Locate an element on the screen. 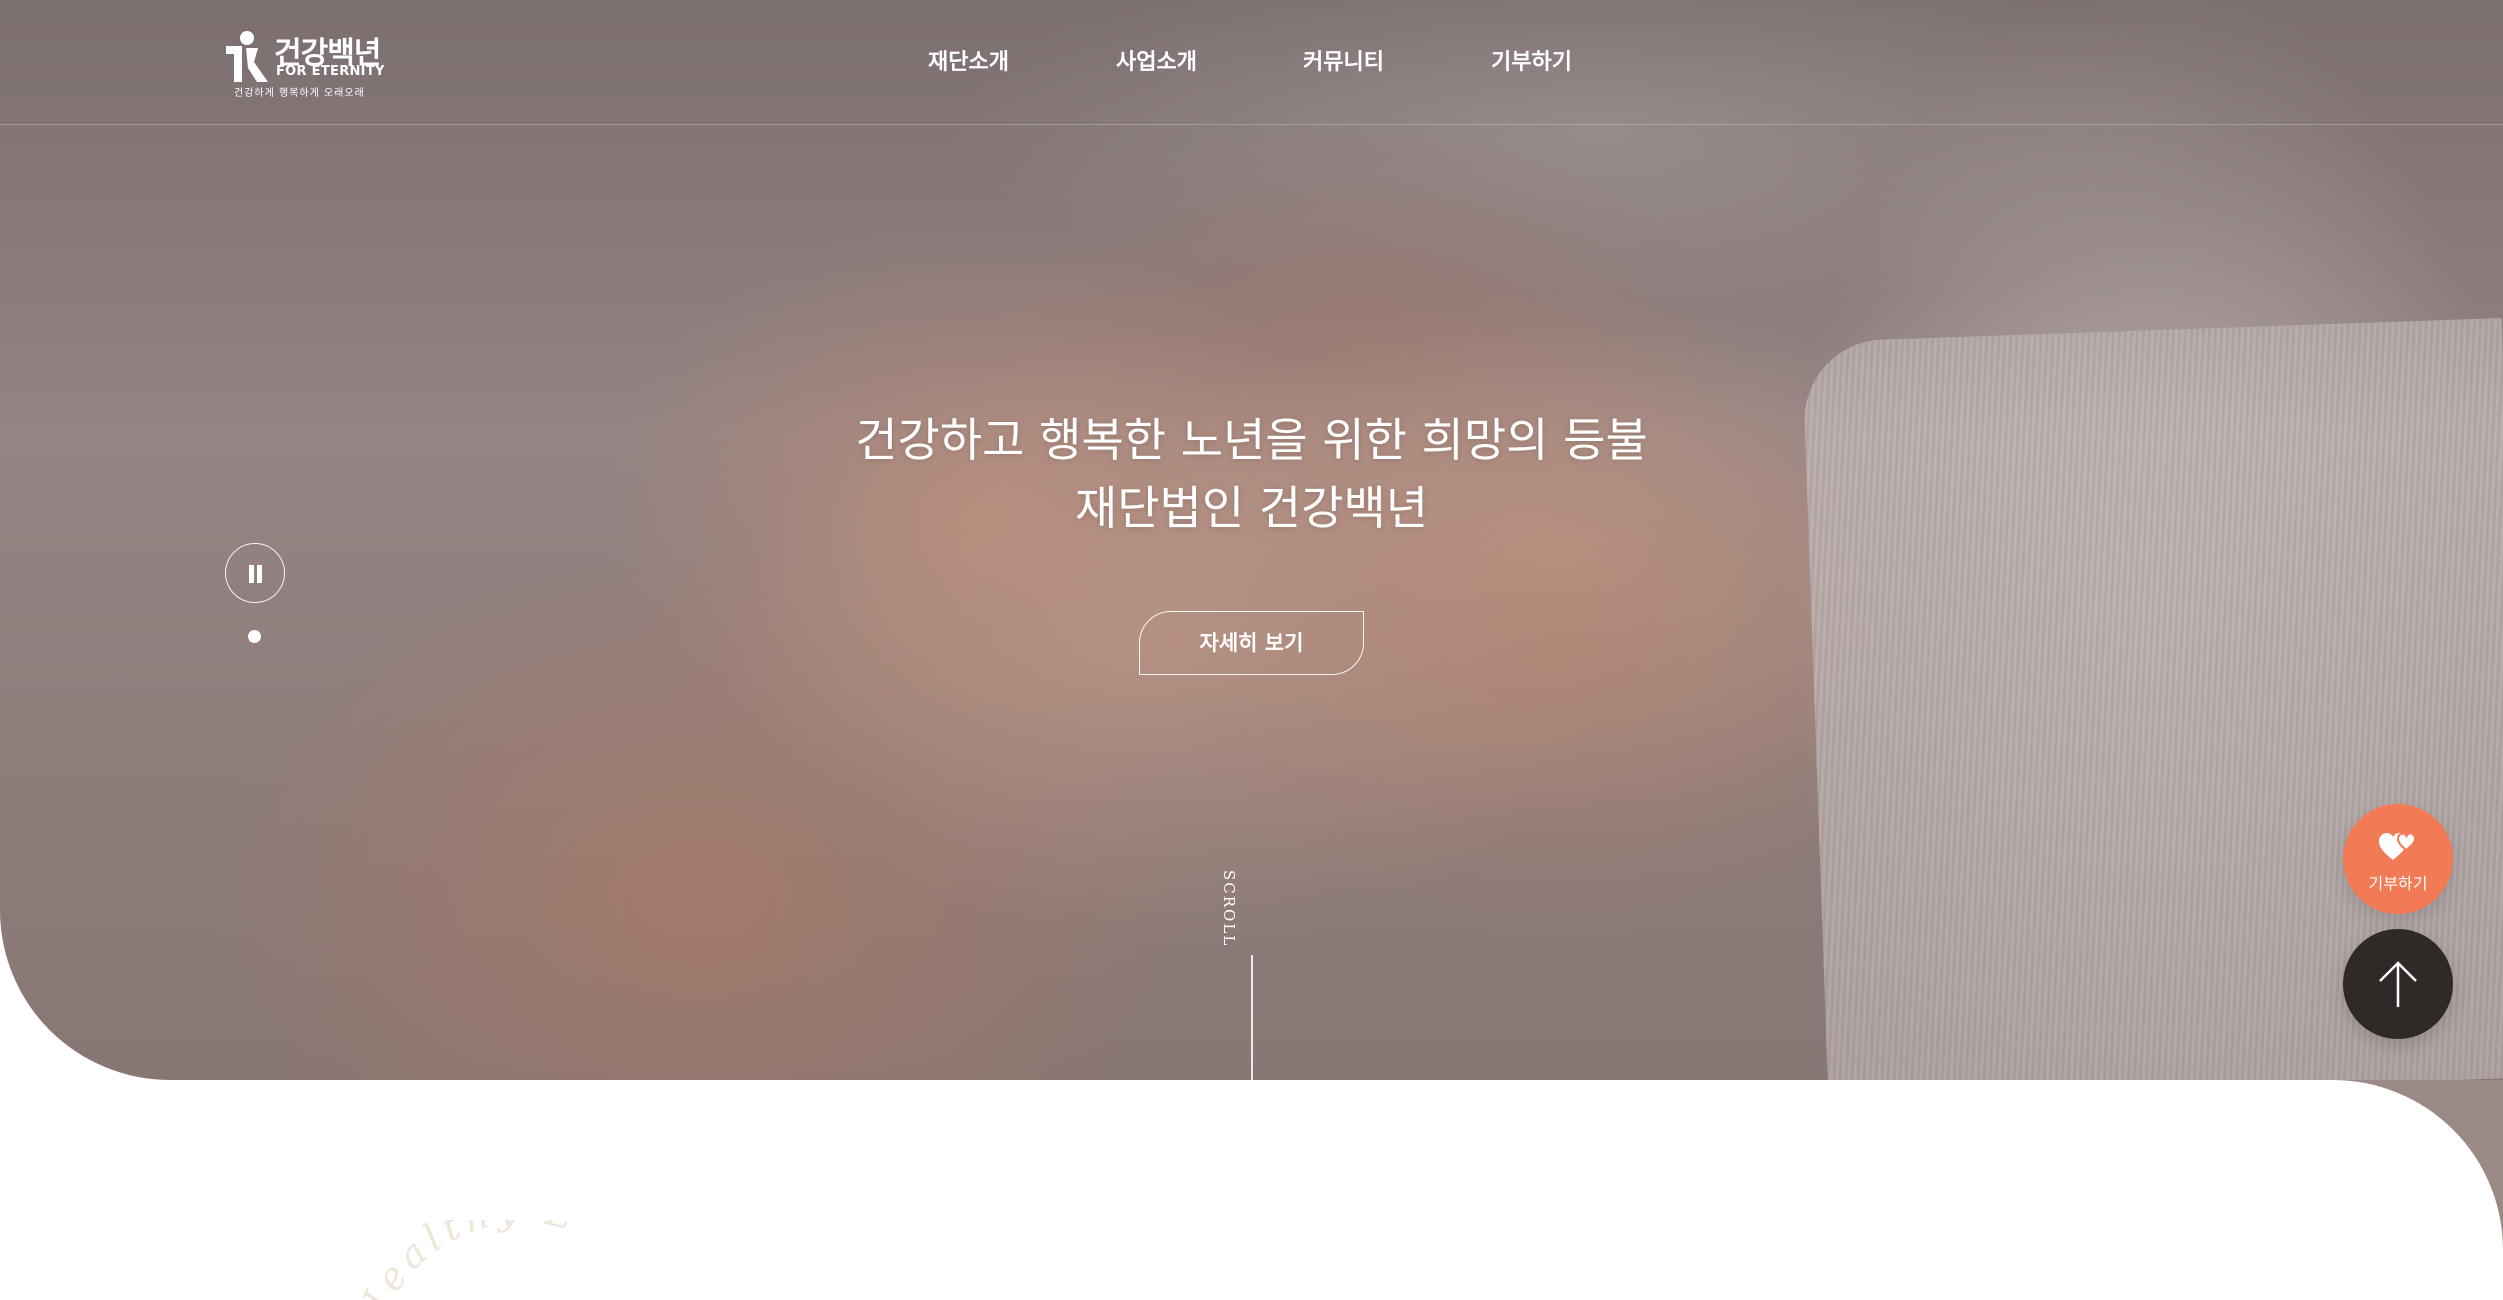  nav-item-donate: 기부하기 is located at coordinates (1531, 60).